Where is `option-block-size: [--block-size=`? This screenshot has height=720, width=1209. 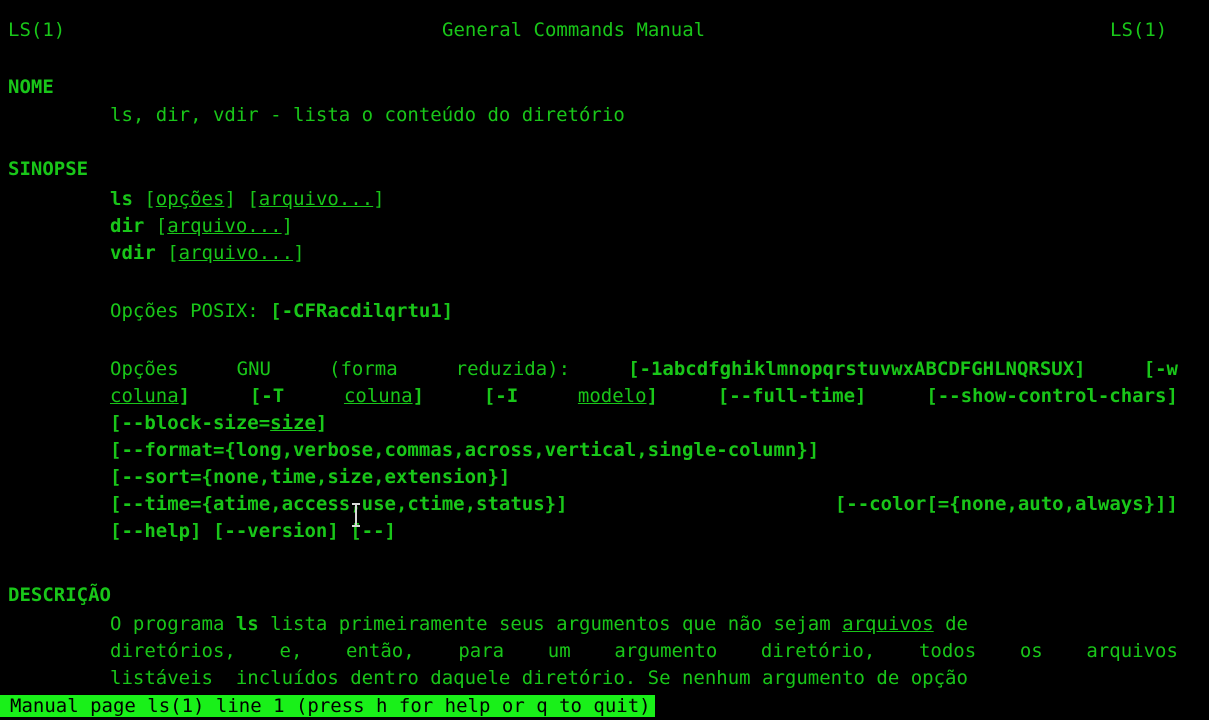 option-block-size: [--block-size= is located at coordinates (190, 423).